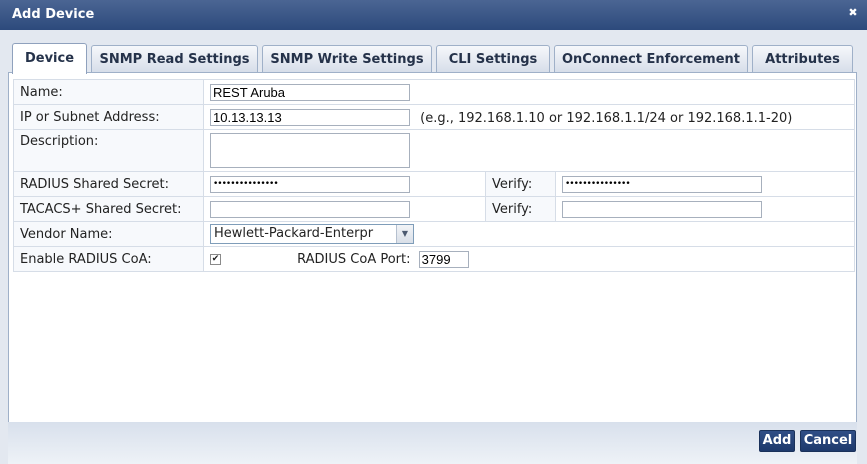 This screenshot has width=867, height=464. What do you see at coordinates (310, 117) in the screenshot?
I see `ip-address-input` at bounding box center [310, 117].